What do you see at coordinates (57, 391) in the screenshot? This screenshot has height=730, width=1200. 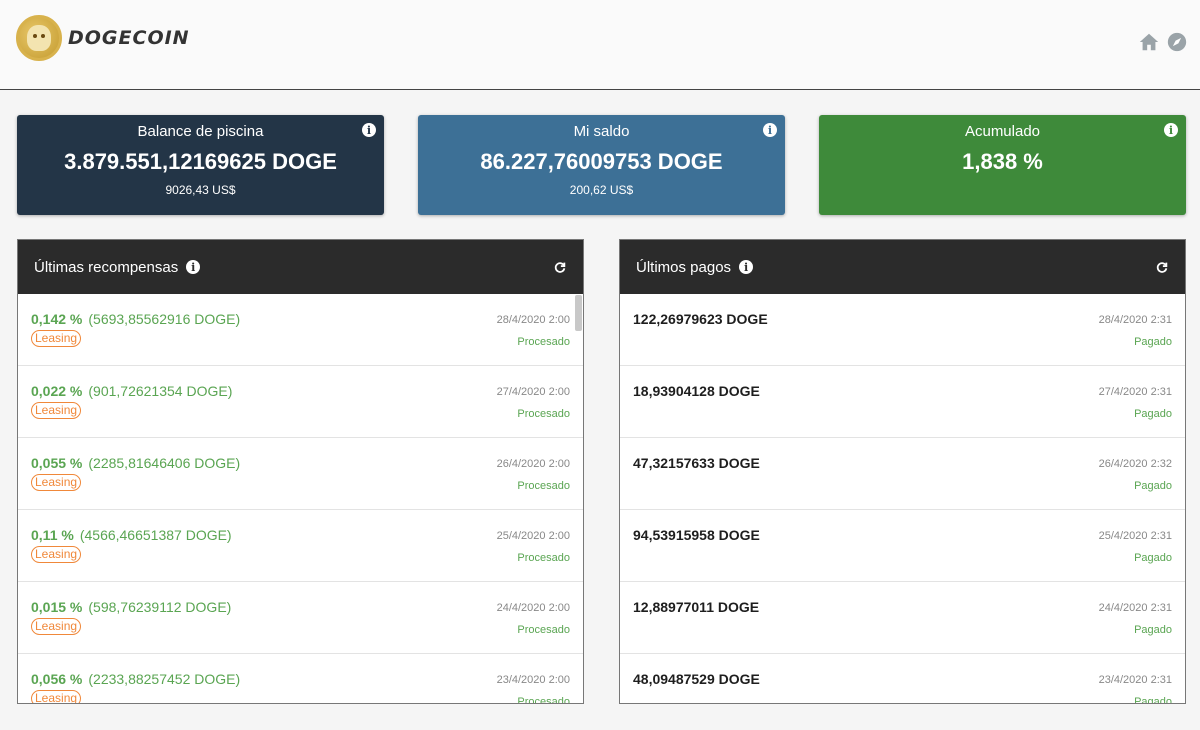 I see `reward-percent: 0,022 %` at bounding box center [57, 391].